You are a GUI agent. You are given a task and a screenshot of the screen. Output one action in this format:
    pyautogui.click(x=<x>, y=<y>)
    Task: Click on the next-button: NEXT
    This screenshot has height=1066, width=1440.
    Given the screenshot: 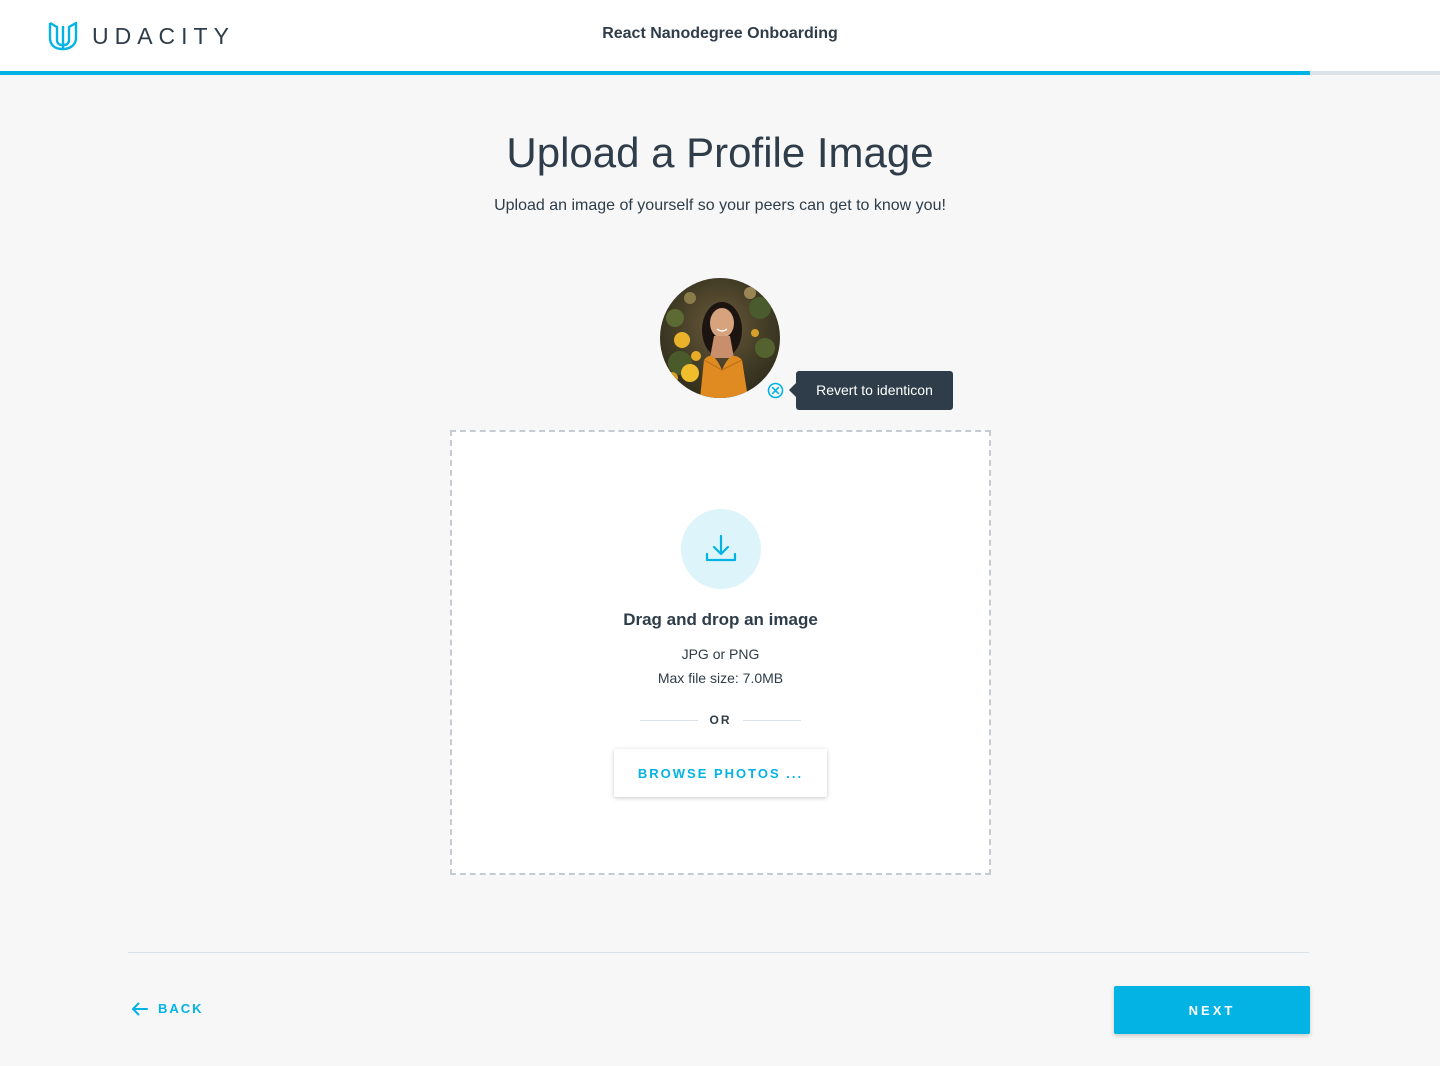 What is the action you would take?
    pyautogui.click(x=1212, y=1010)
    